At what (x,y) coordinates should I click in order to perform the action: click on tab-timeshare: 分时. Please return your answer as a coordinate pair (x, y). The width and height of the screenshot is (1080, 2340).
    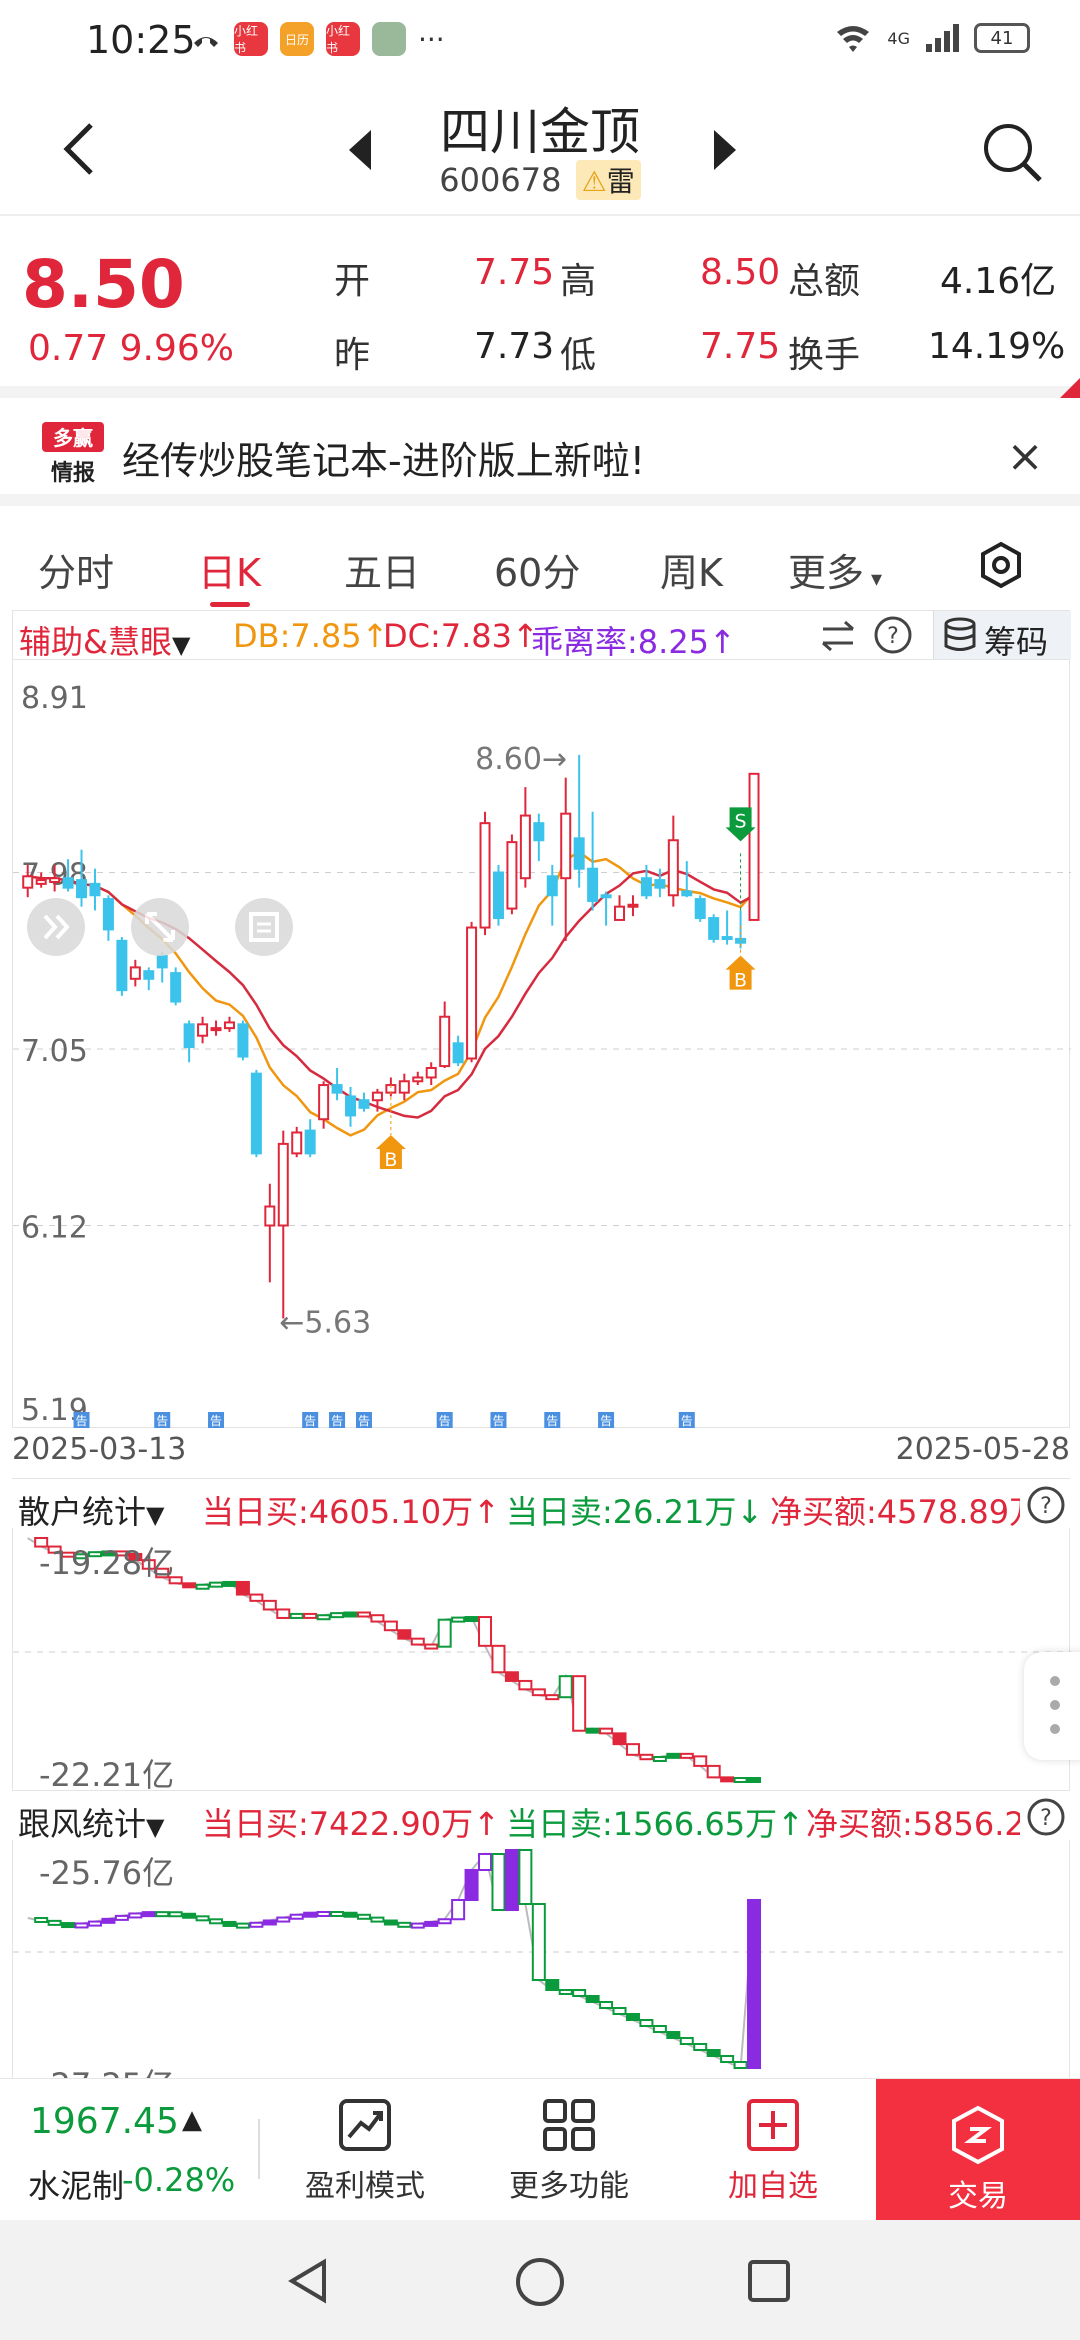
    Looking at the image, I should click on (76, 569).